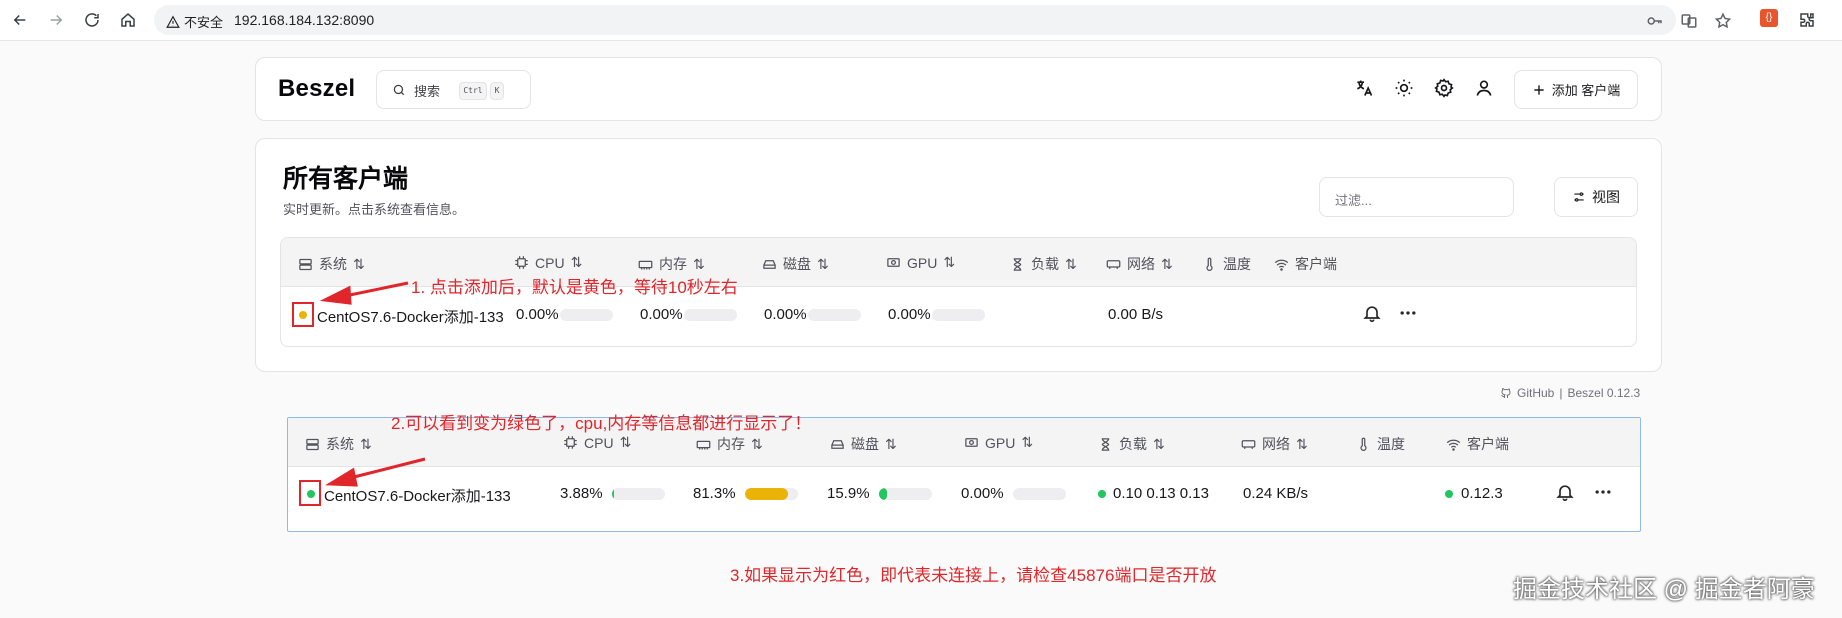  I want to click on annotation-arrows, so click(372, 384).